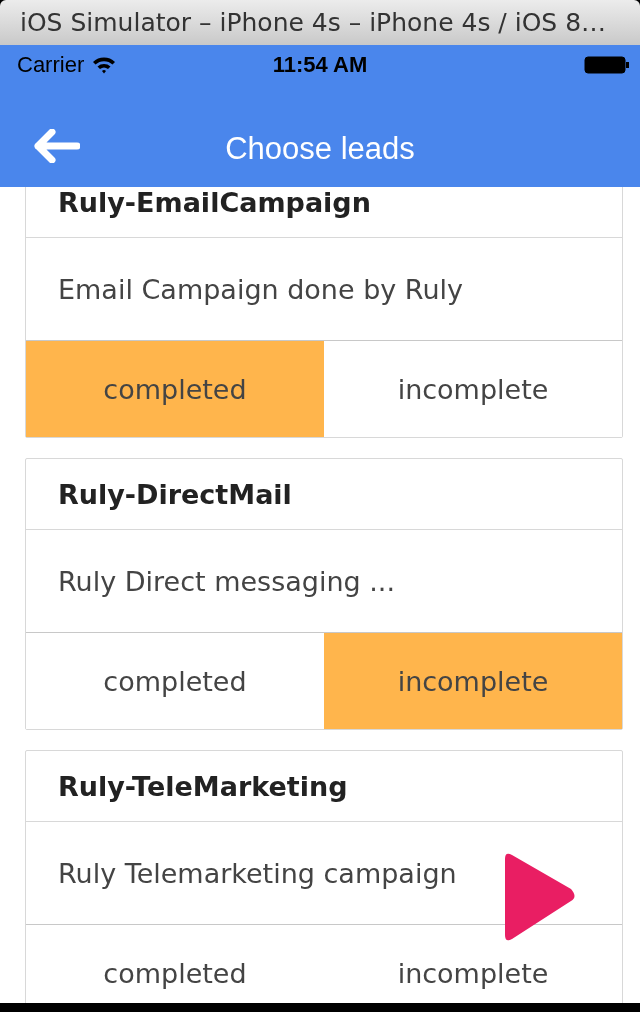 The height and width of the screenshot is (1012, 640). I want to click on lead-description: Ruly Telemarketing campaign, so click(257, 873).